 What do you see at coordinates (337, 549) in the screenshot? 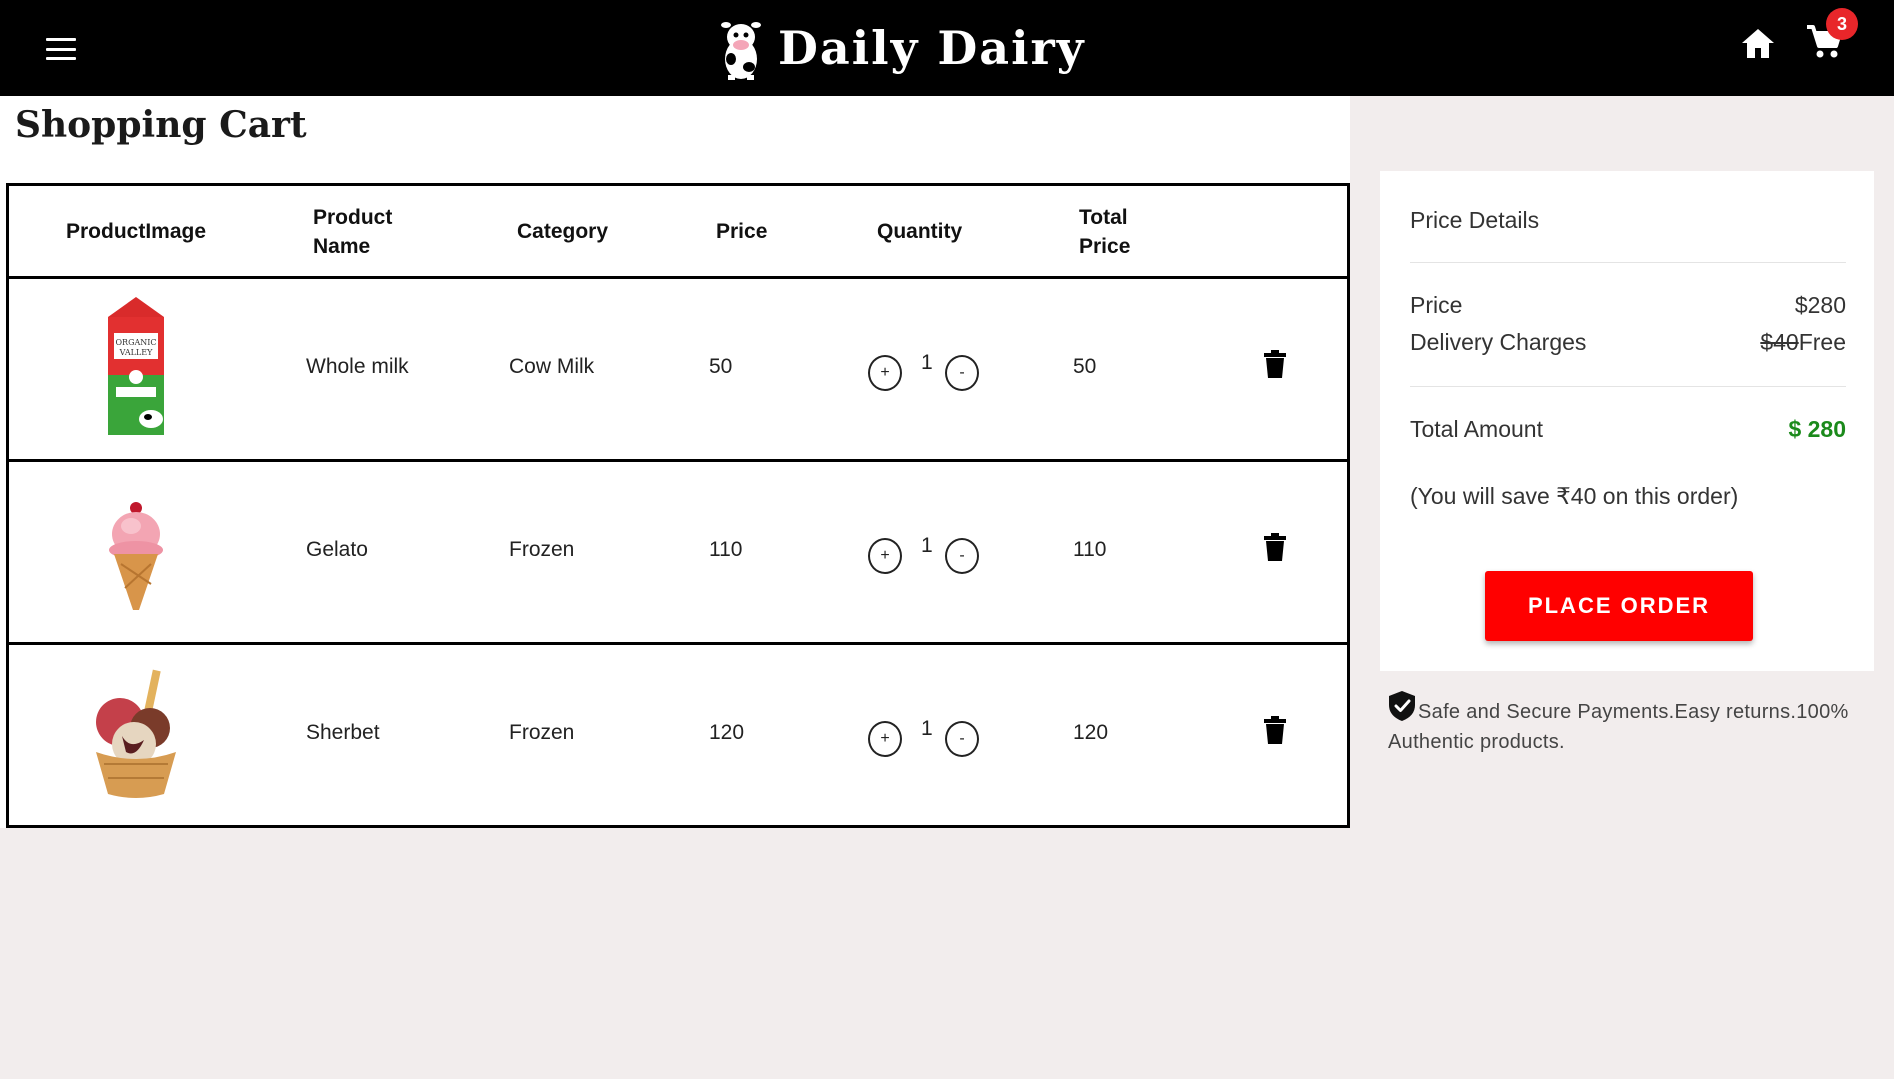
I see `product-name: Gelato` at bounding box center [337, 549].